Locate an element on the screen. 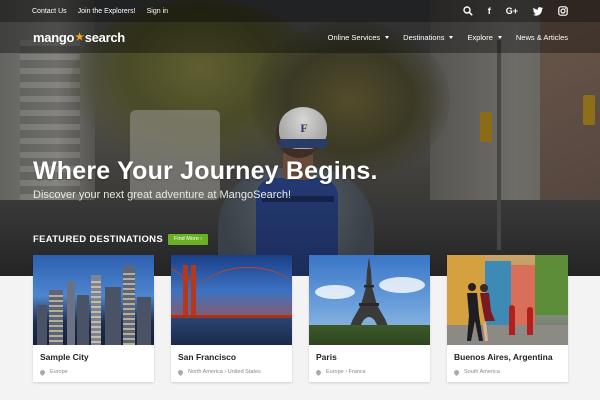 This screenshot has height=400, width=600. nav-item-explore: Explore is located at coordinates (484, 37).